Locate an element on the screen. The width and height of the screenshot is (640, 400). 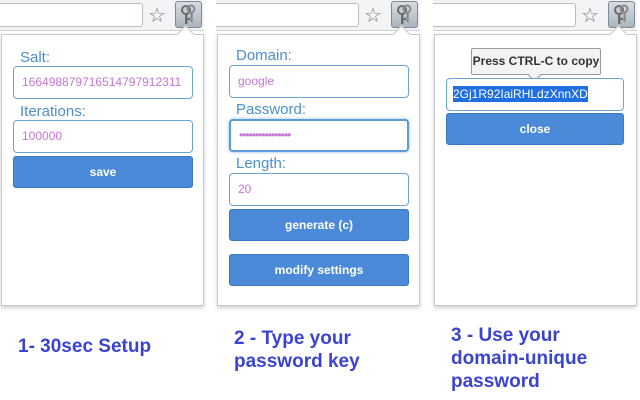
caption-step-1: 1- 30sec Setup is located at coordinates (84, 346).